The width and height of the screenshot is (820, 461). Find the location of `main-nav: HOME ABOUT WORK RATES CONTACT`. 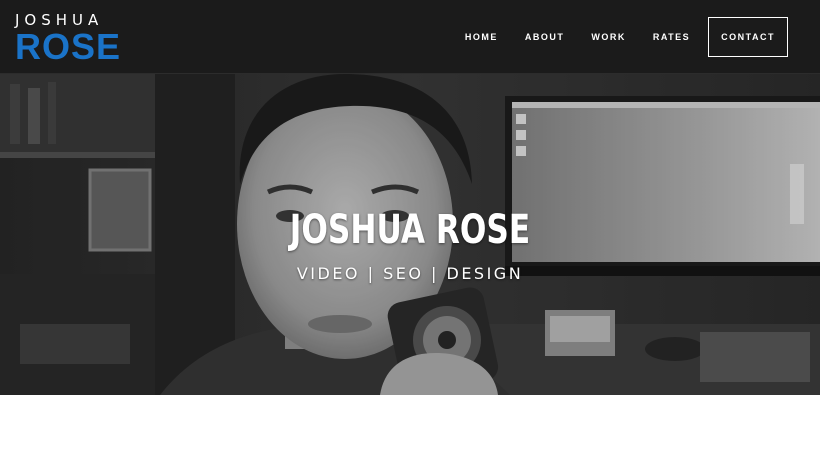

main-nav: HOME ABOUT WORK RATES CONTACT is located at coordinates (613, 37).